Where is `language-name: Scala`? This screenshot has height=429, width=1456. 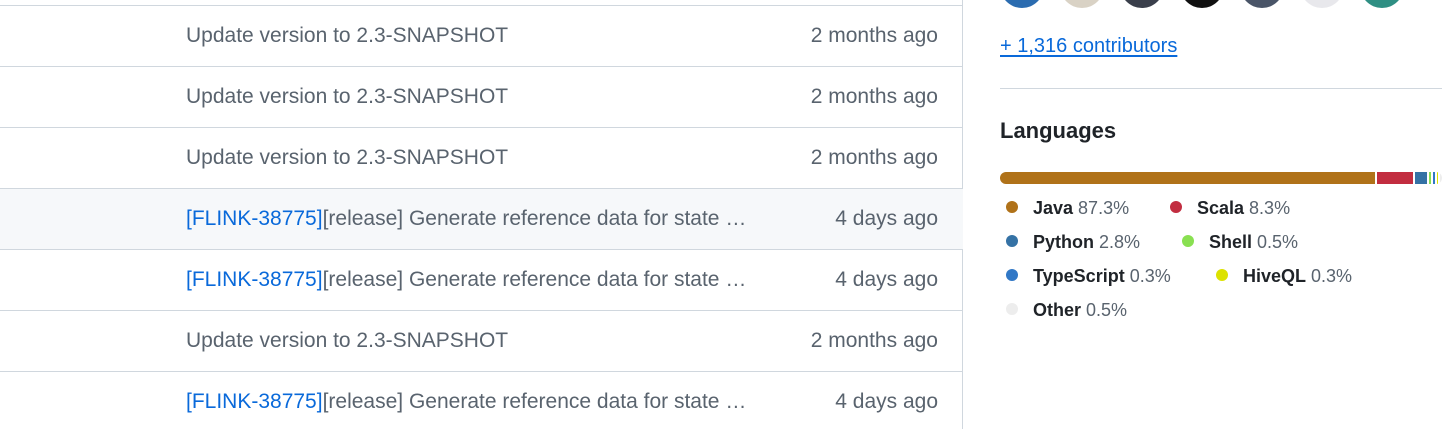 language-name: Scala is located at coordinates (1221, 208).